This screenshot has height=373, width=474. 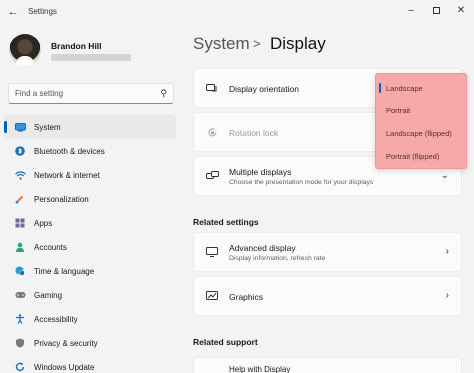 What do you see at coordinates (212, 296) in the screenshot?
I see `graphics-icon` at bounding box center [212, 296].